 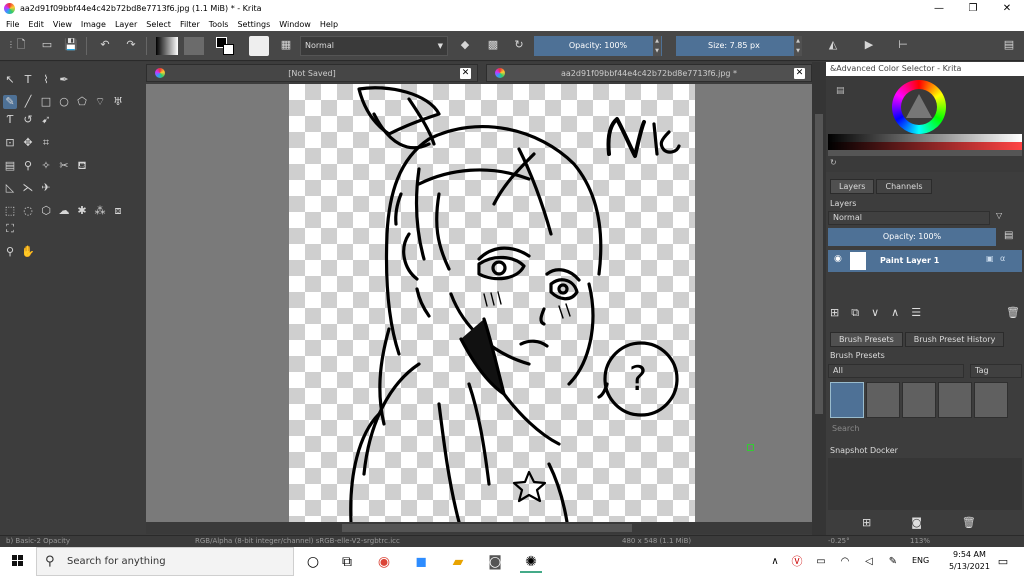 What do you see at coordinates (990, 258) in the screenshot?
I see `lock-icon: ▣` at bounding box center [990, 258].